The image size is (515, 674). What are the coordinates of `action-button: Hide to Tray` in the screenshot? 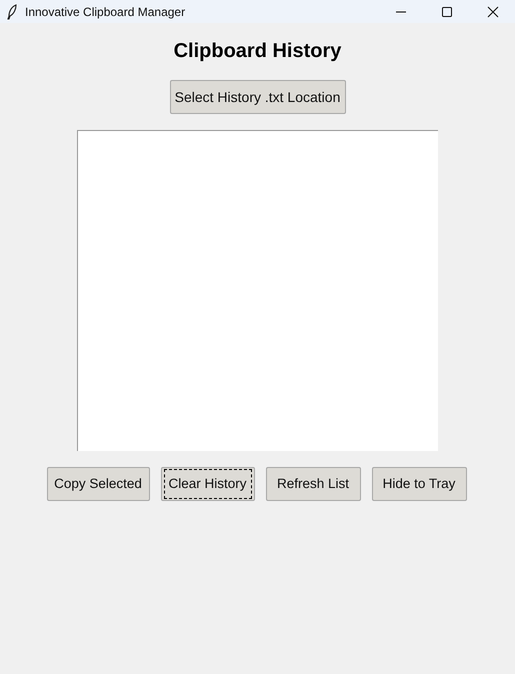 It's located at (419, 484).